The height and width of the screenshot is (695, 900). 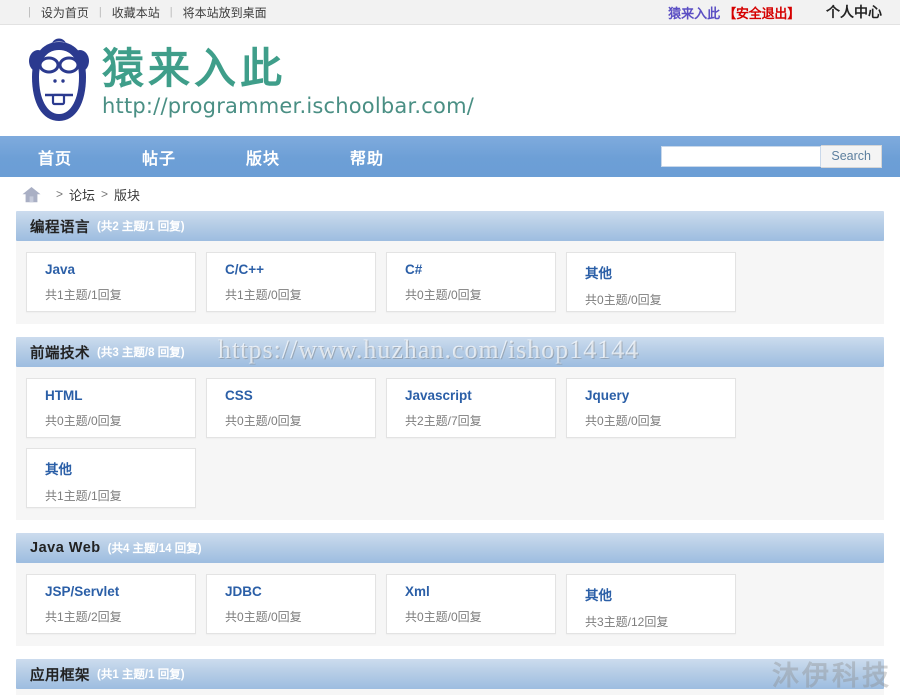 I want to click on logo-text: 猿来入此 http://programmer.ischoolbar.com/, so click(x=288, y=80).